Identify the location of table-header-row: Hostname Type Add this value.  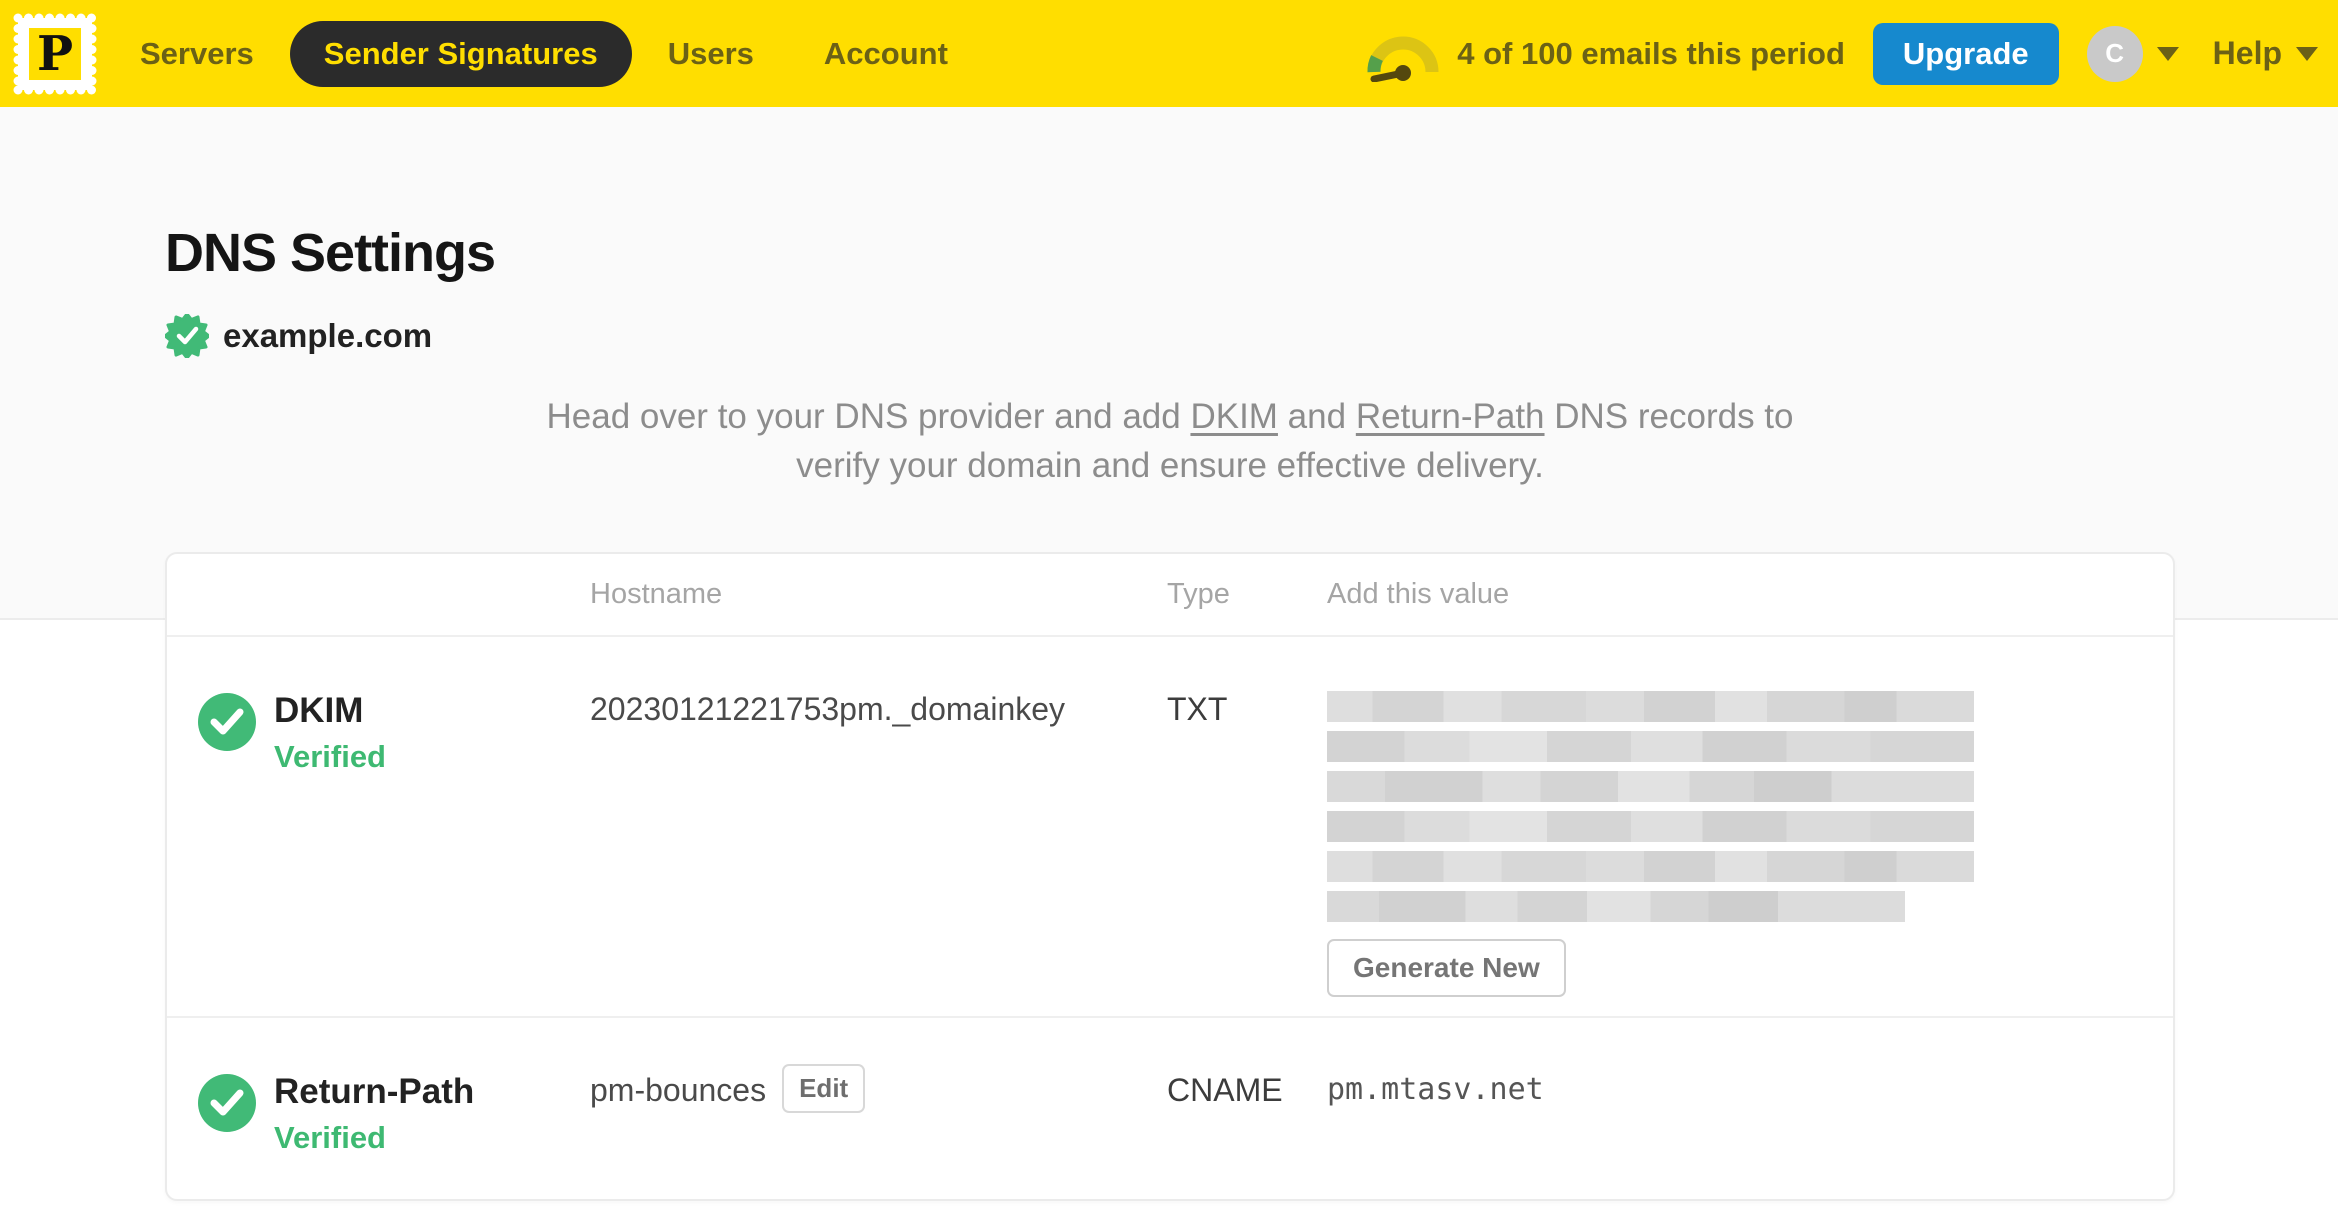
(1170, 594).